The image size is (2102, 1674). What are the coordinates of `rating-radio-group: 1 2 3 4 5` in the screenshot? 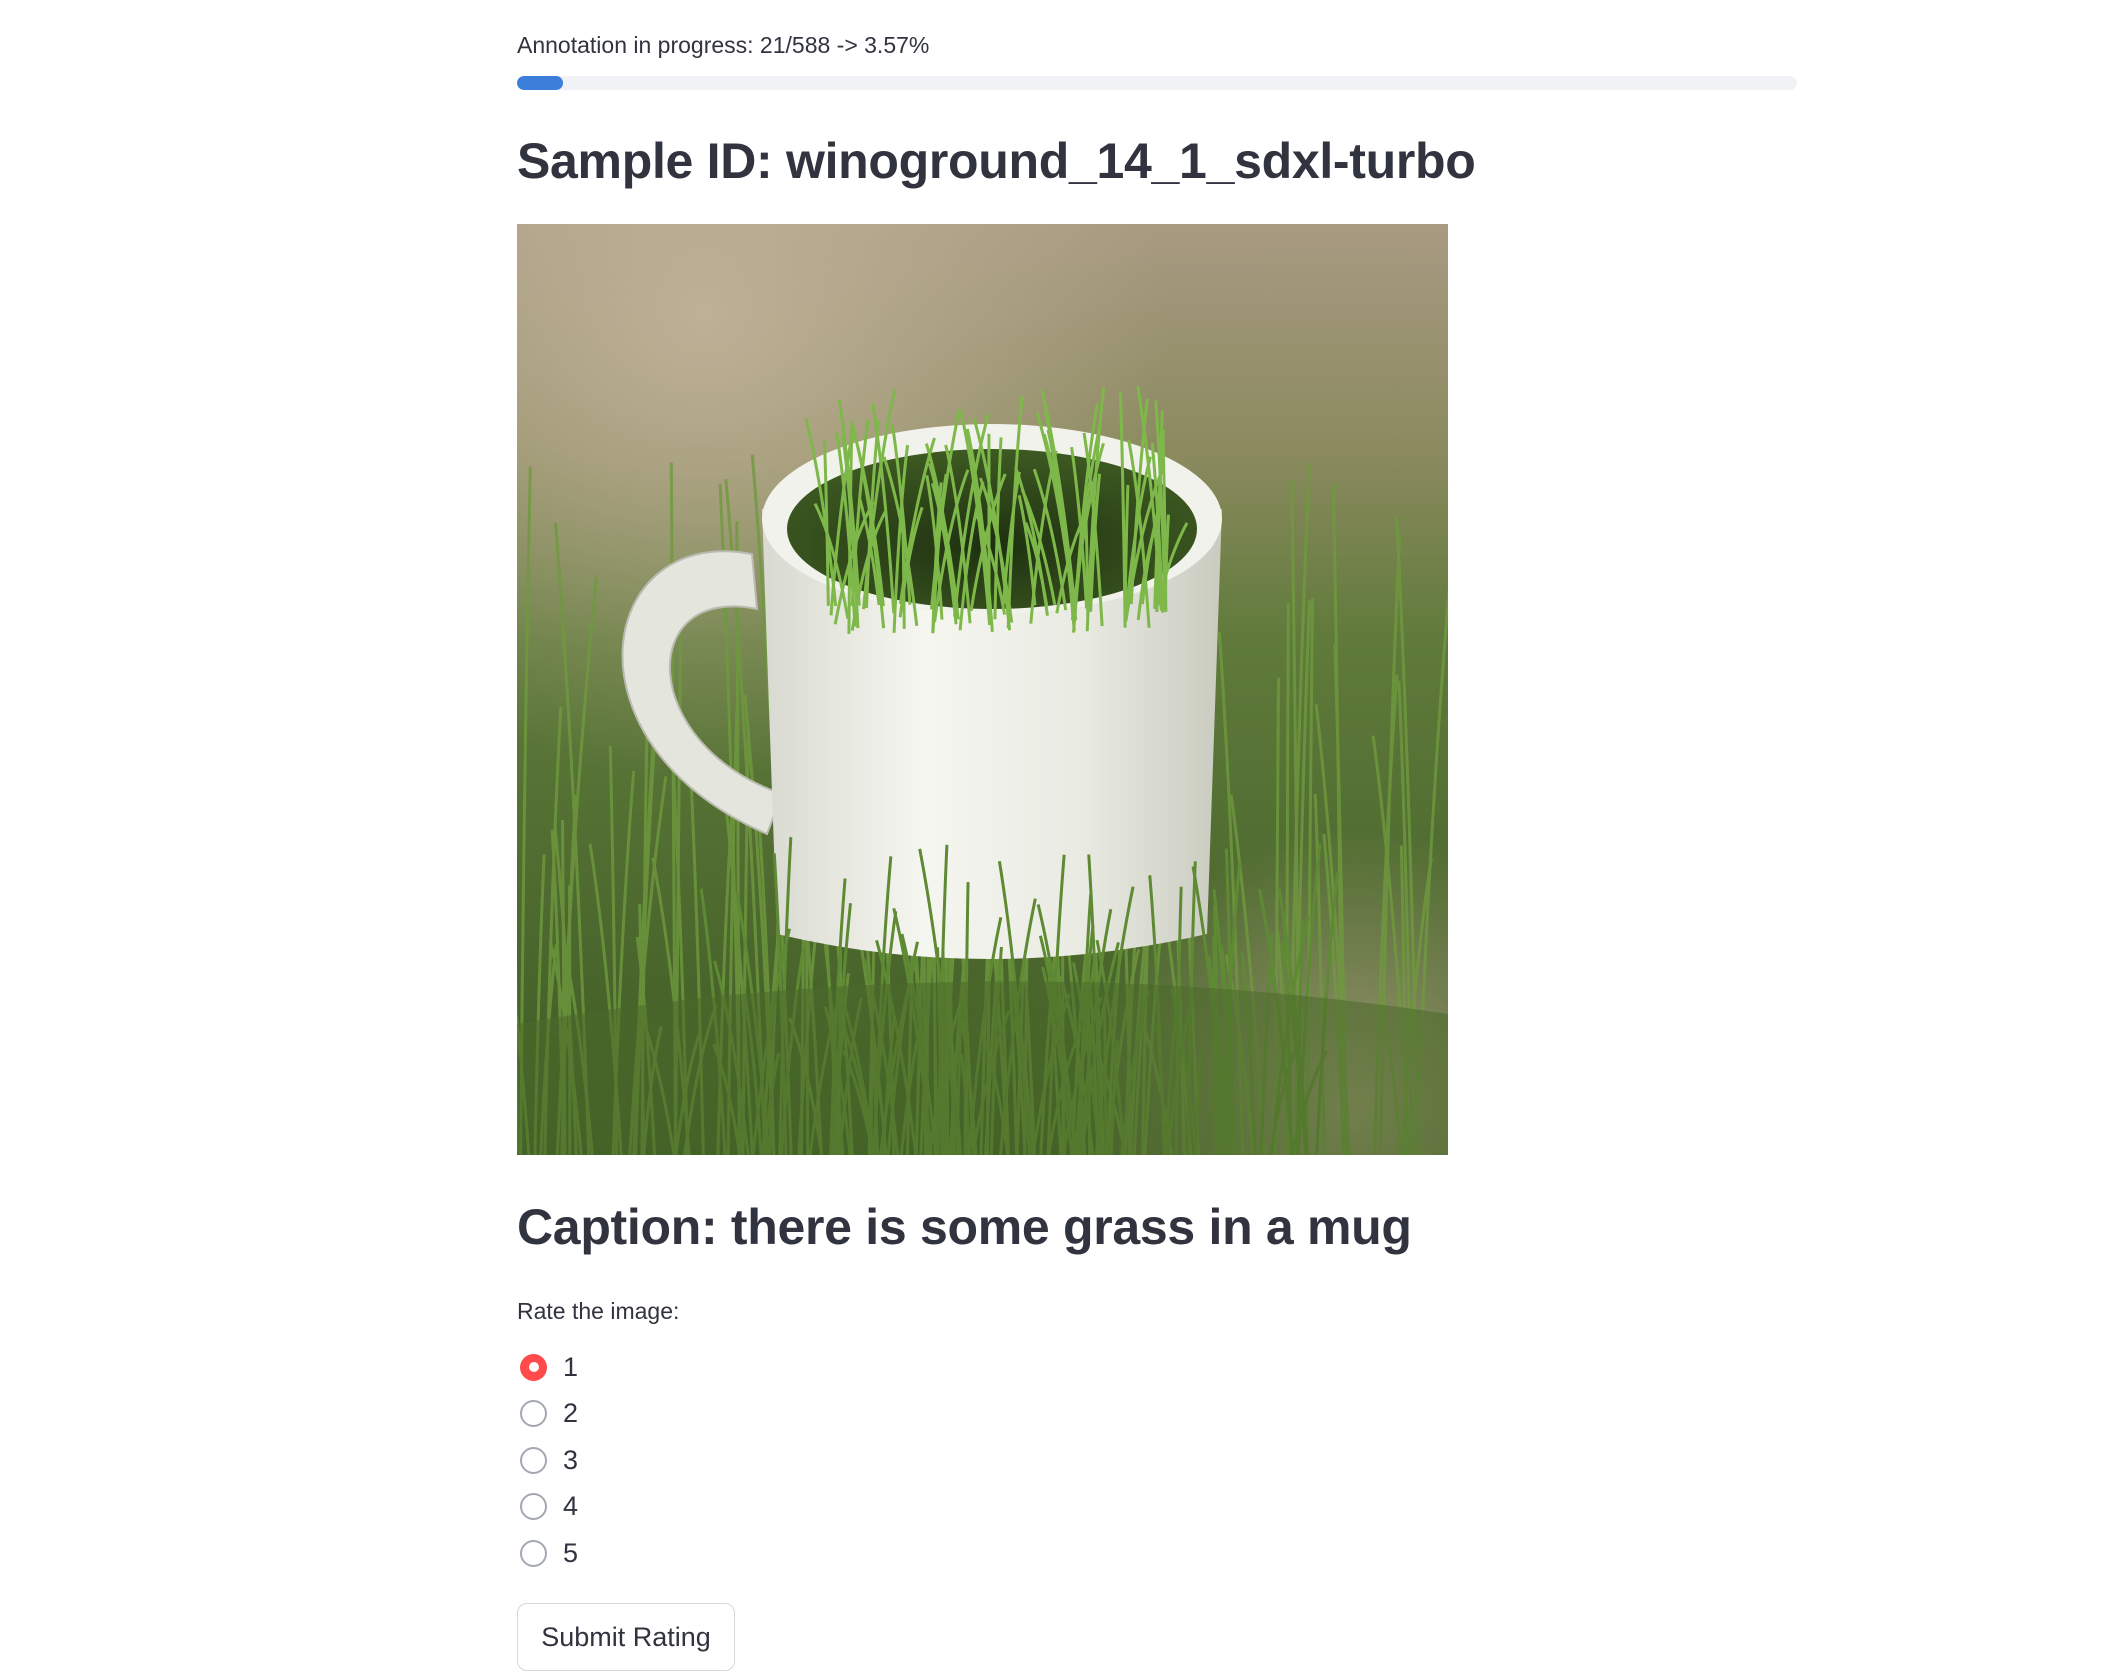 It's located at (547, 1460).